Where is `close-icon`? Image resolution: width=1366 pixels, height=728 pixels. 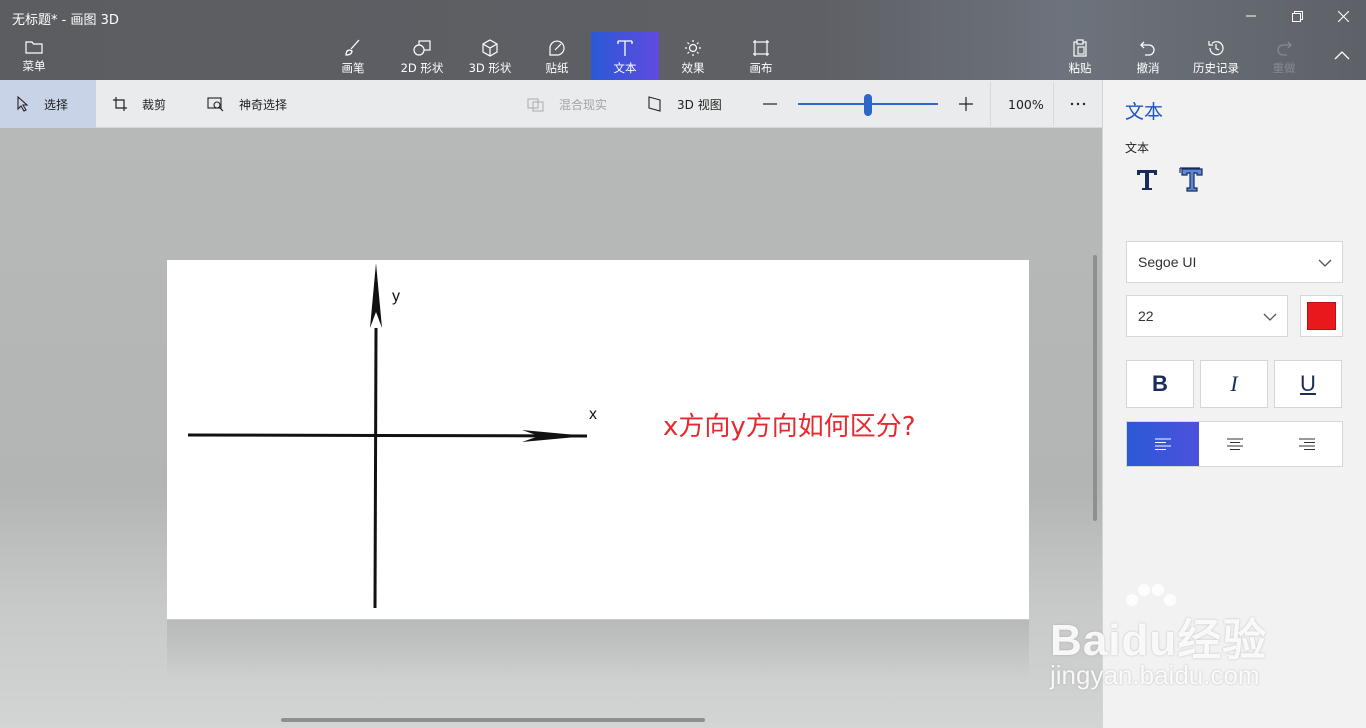 close-icon is located at coordinates (1343, 16).